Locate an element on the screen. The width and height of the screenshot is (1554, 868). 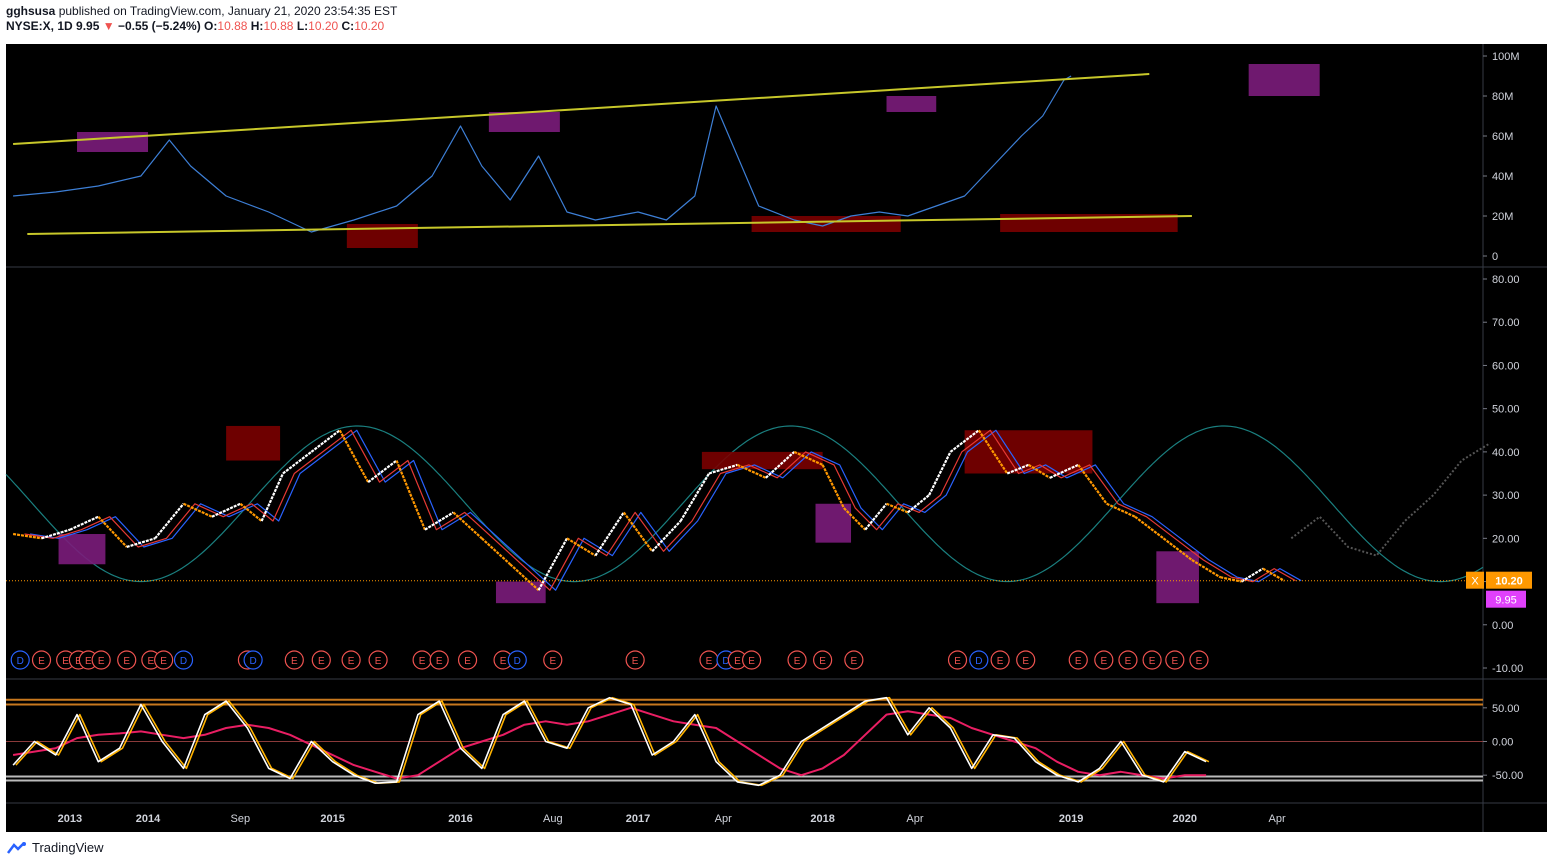
x-axis-tick-label: 2019 is located at coordinates (1071, 819).